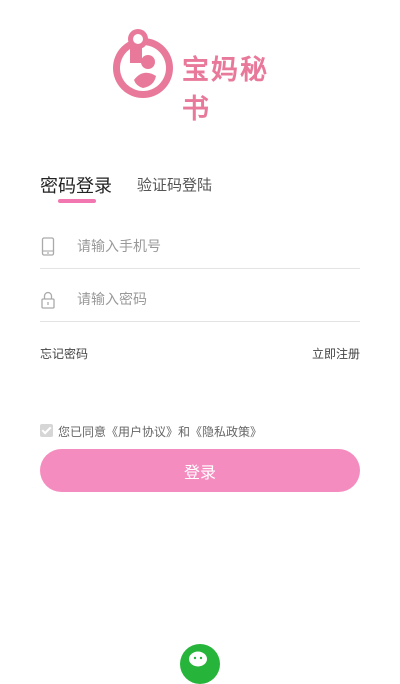 Image resolution: width=400 pixels, height=684 pixels. What do you see at coordinates (200, 321) in the screenshot?
I see `password-divider` at bounding box center [200, 321].